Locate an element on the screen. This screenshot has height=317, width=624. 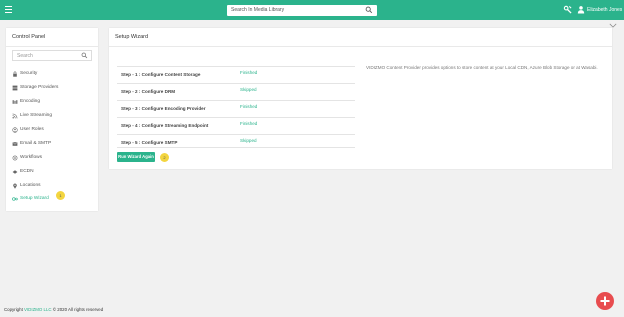
sidebar-item-label: ECDN is located at coordinates (27, 171).